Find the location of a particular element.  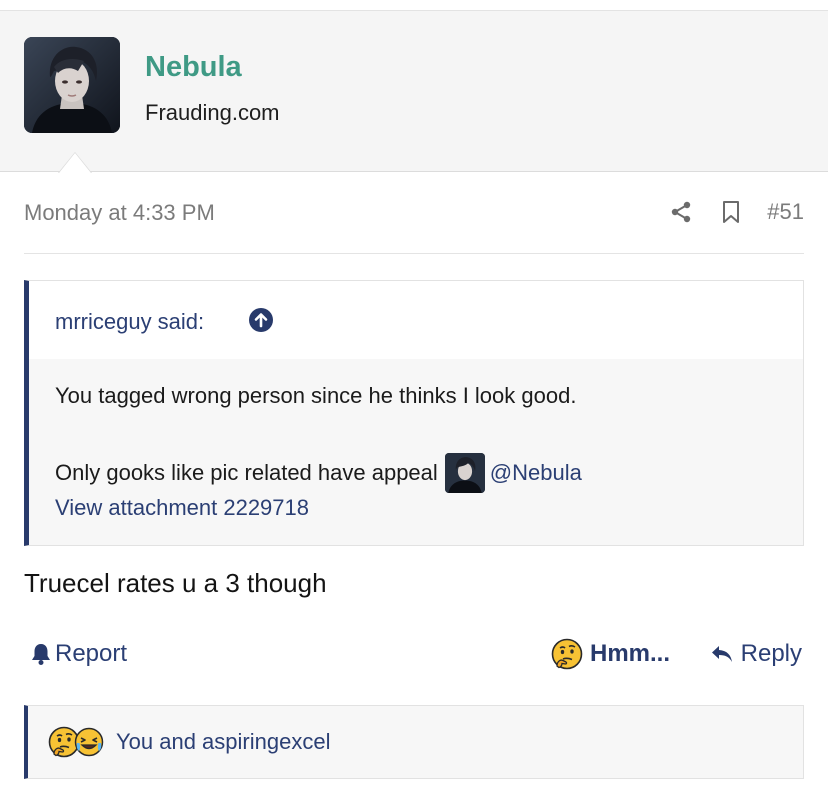

report-button: Report is located at coordinates (78, 654).